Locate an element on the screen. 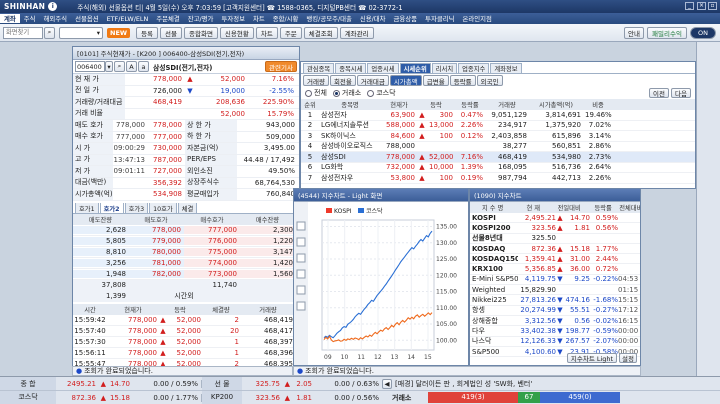 The height and width of the screenshot is (404, 720). toolbar-shortcut-button: 종합화면 is located at coordinates (201, 32).